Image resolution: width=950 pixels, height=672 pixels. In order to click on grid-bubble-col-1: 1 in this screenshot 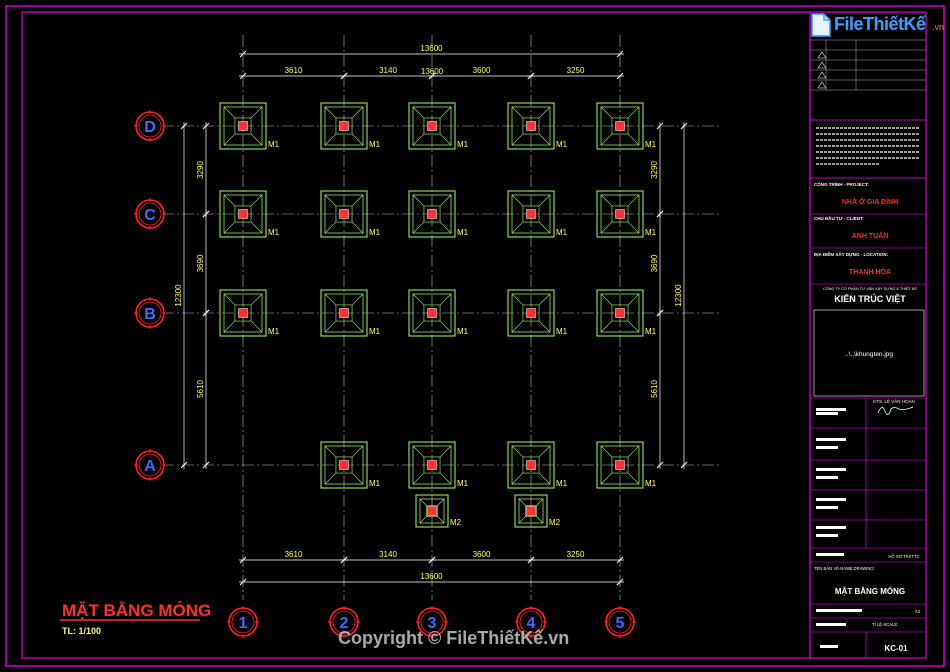, I will do `click(243, 622)`.